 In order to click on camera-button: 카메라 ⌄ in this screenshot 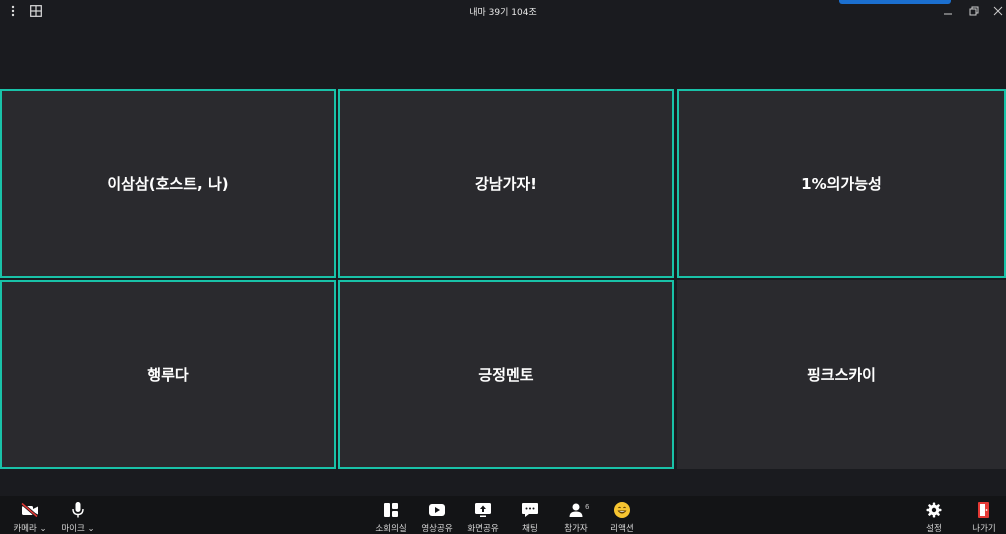, I will do `click(30, 515)`.